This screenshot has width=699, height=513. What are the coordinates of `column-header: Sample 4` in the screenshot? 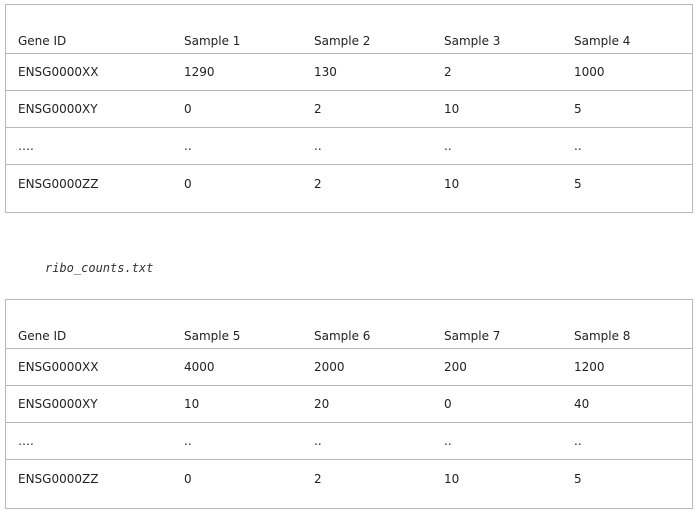 It's located at (602, 41).